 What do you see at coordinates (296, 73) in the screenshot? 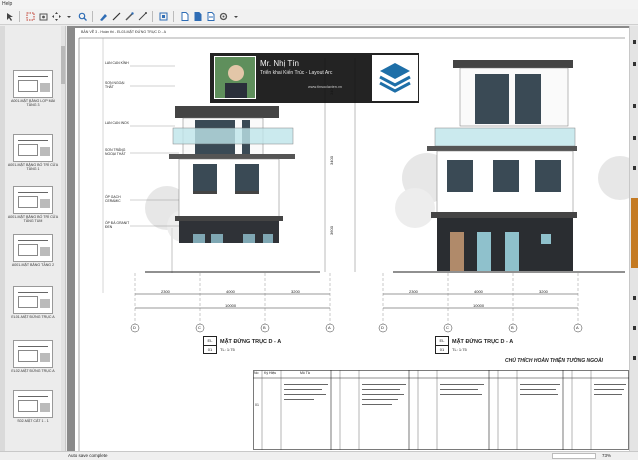
I see `author-subtitle: Triển khai Kiến Trúc - Layout Arc` at bounding box center [296, 73].